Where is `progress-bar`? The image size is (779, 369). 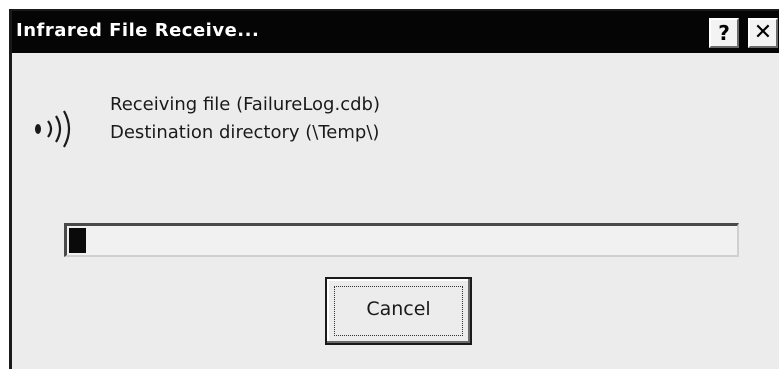
progress-bar is located at coordinates (401, 240).